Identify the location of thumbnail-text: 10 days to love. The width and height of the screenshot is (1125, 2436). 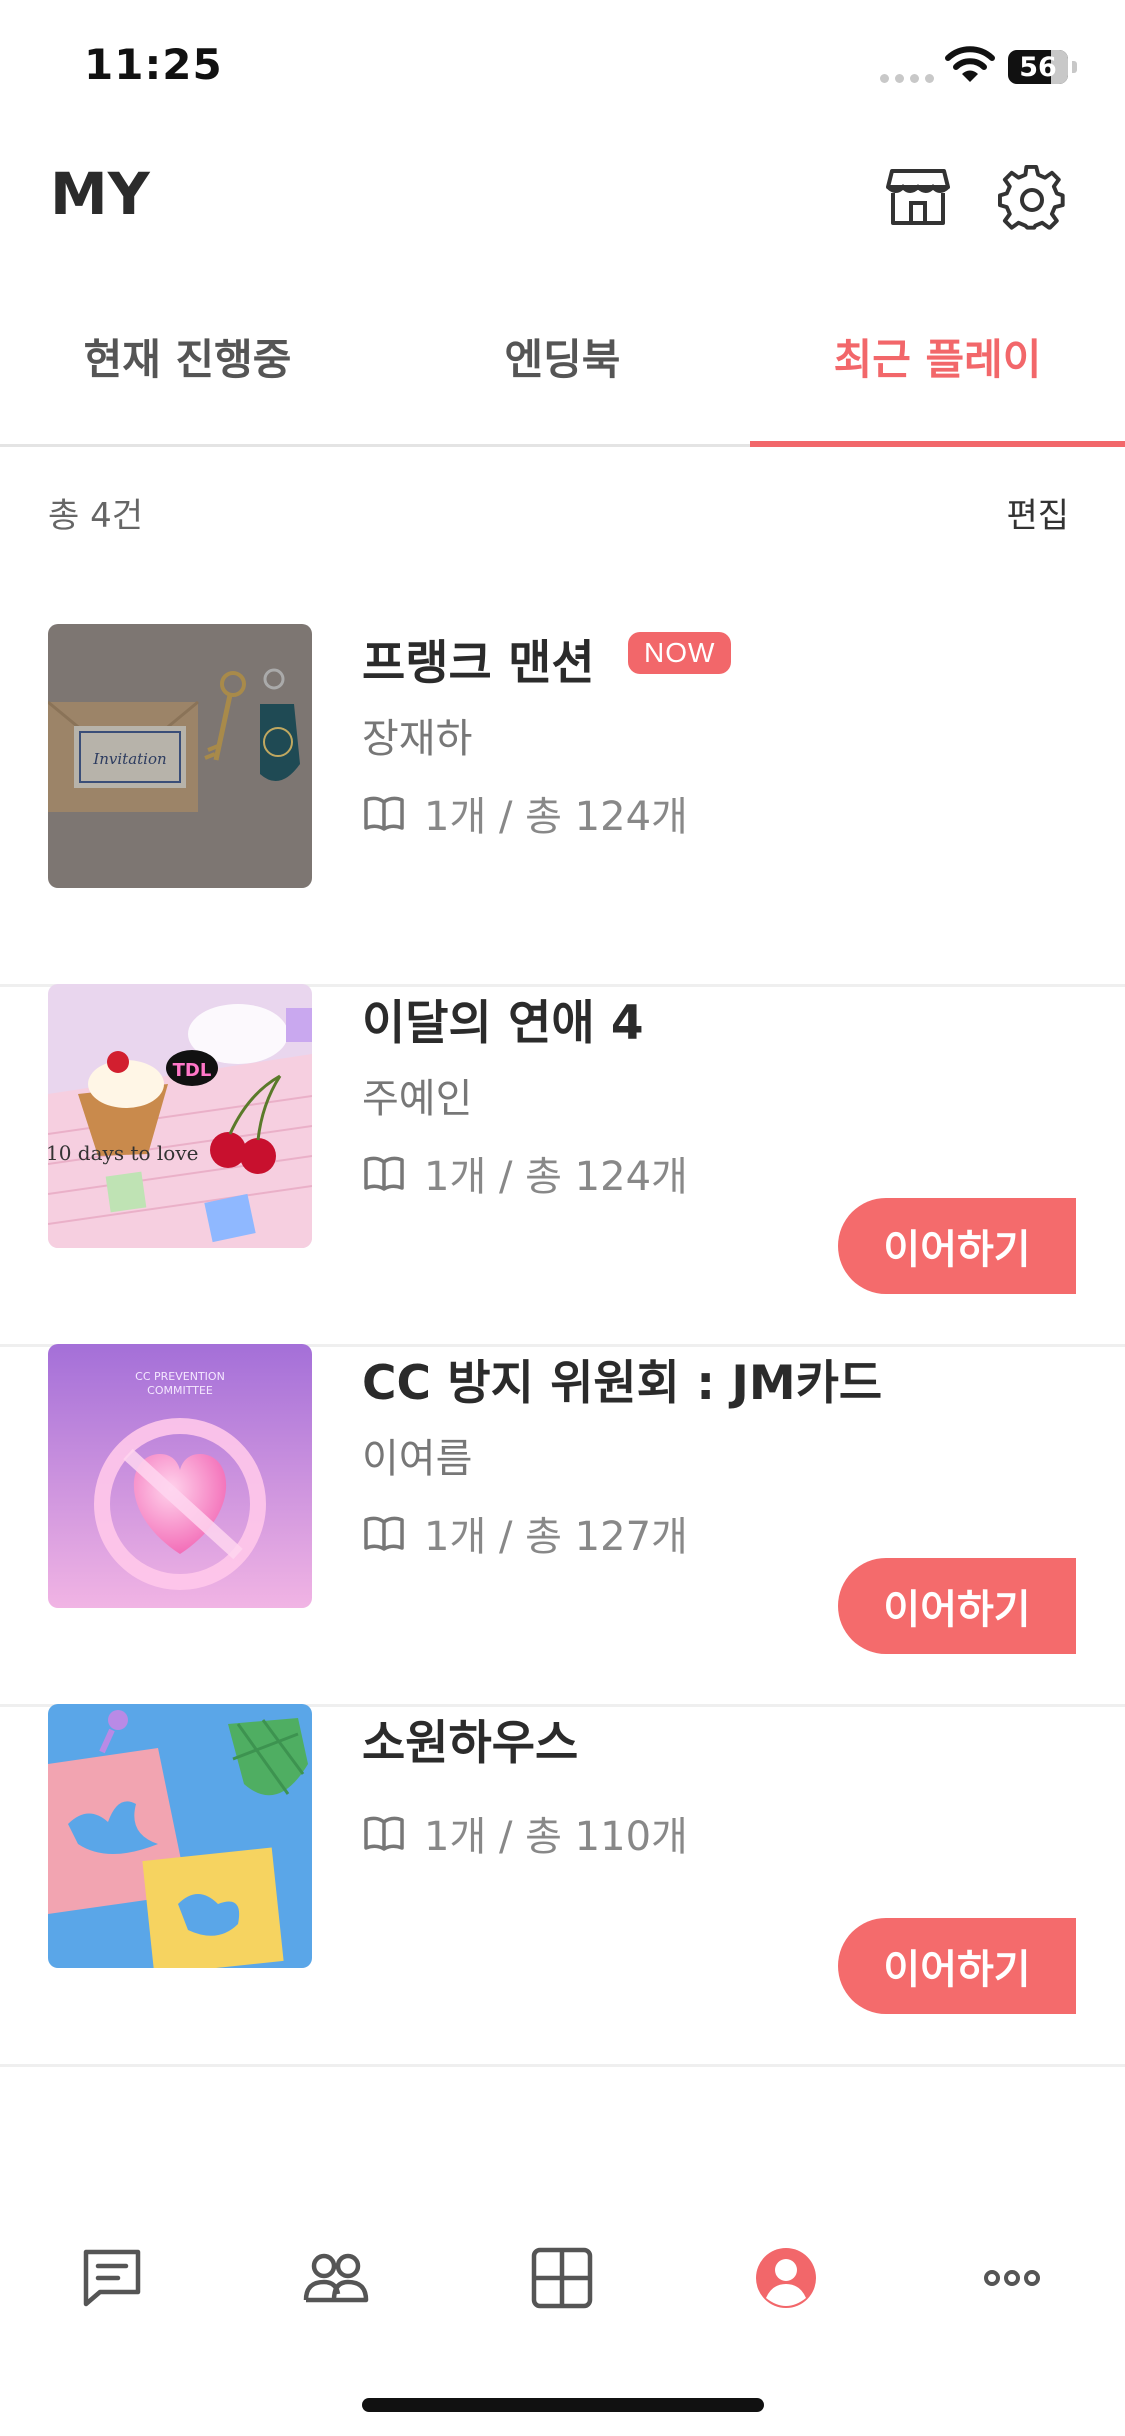
(123, 1153).